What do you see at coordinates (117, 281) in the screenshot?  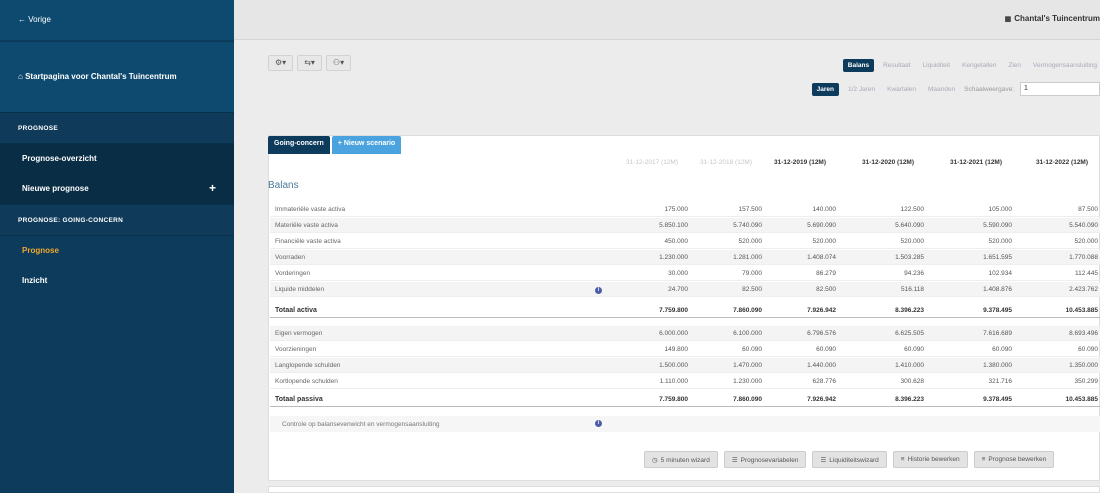 I see `sidebar-item-inzicht: Inzicht` at bounding box center [117, 281].